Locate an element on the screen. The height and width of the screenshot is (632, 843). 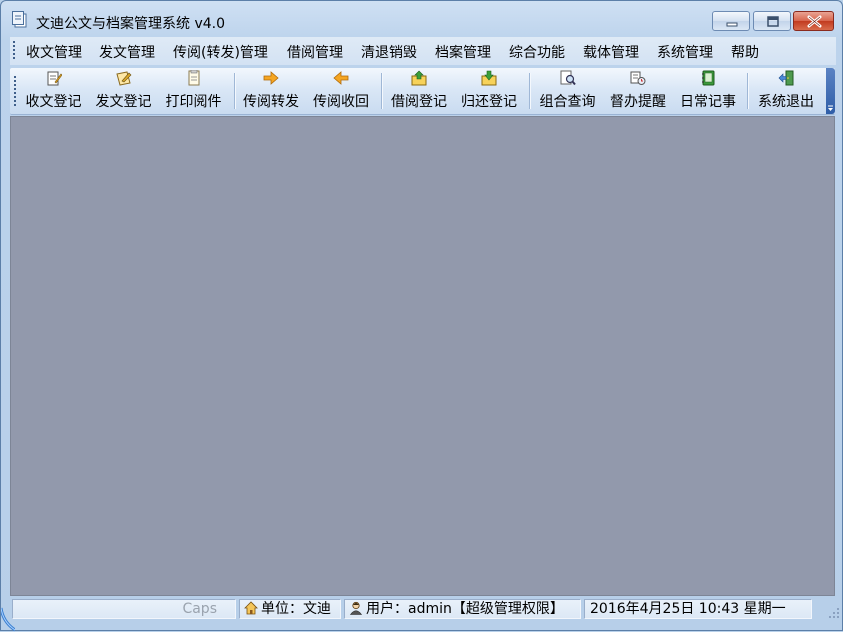
tool-label: 传阅收回 is located at coordinates (341, 102).